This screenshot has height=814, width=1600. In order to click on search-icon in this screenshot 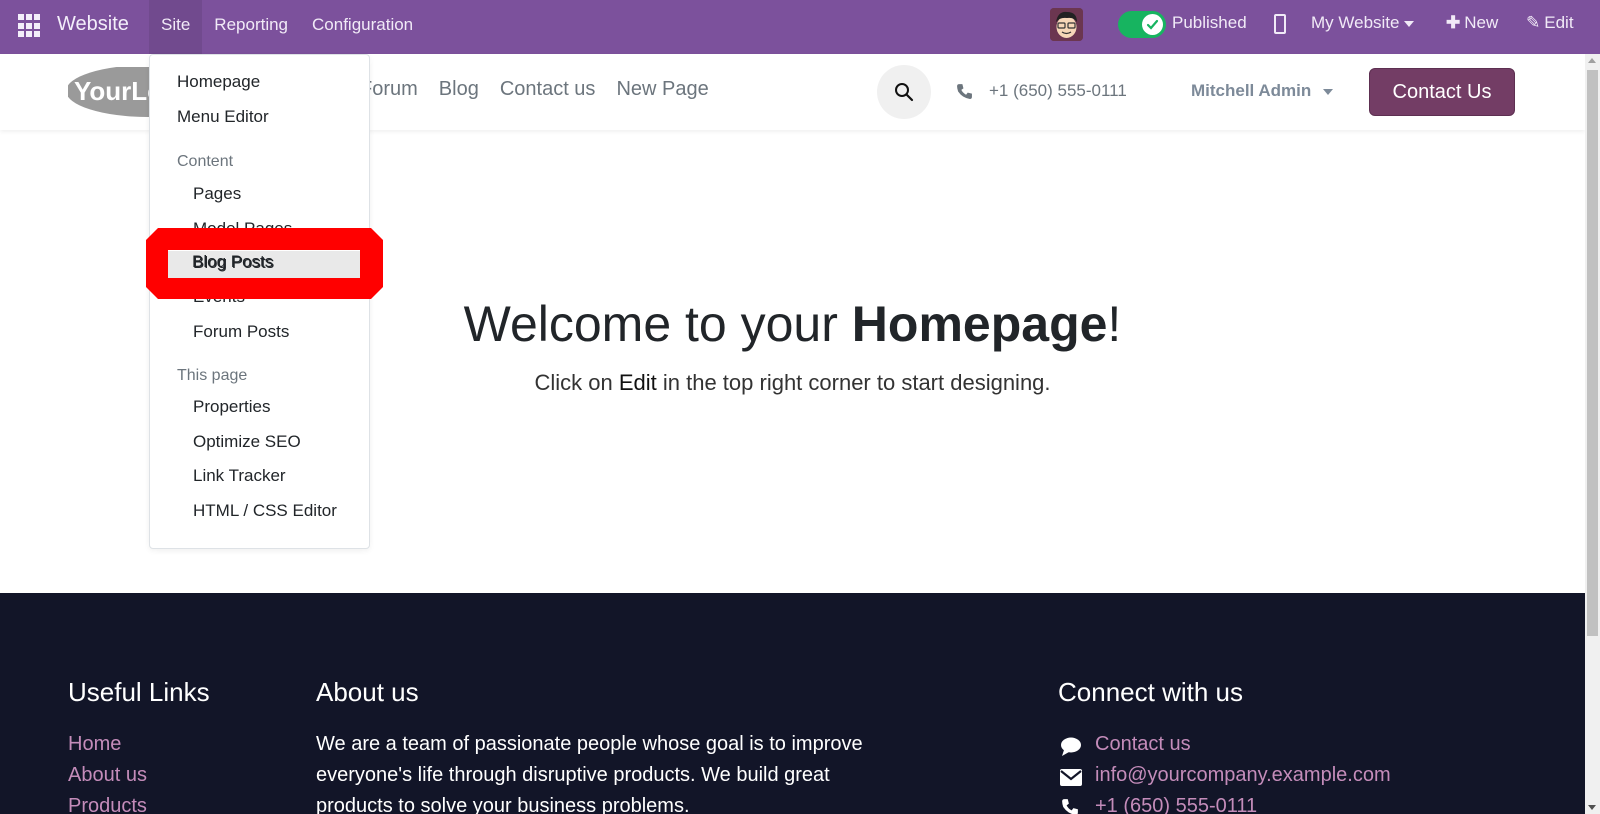, I will do `click(904, 92)`.